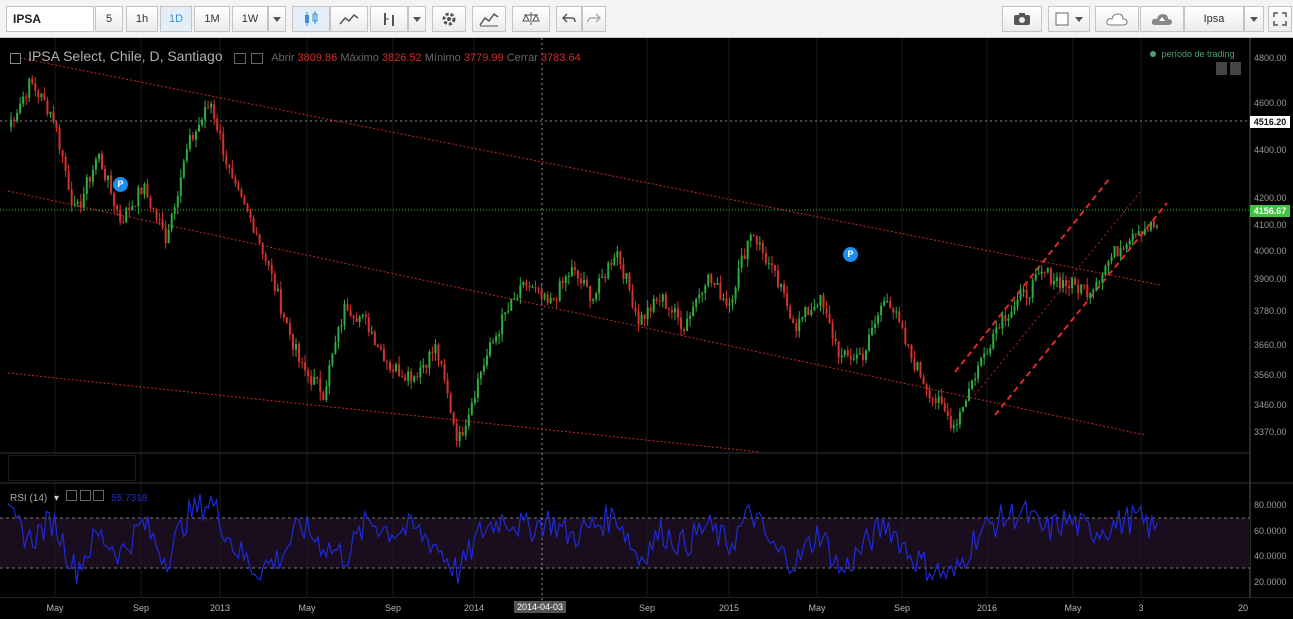  Describe the element at coordinates (1069, 19) in the screenshot. I see `fullscreen-toggle-button` at that location.